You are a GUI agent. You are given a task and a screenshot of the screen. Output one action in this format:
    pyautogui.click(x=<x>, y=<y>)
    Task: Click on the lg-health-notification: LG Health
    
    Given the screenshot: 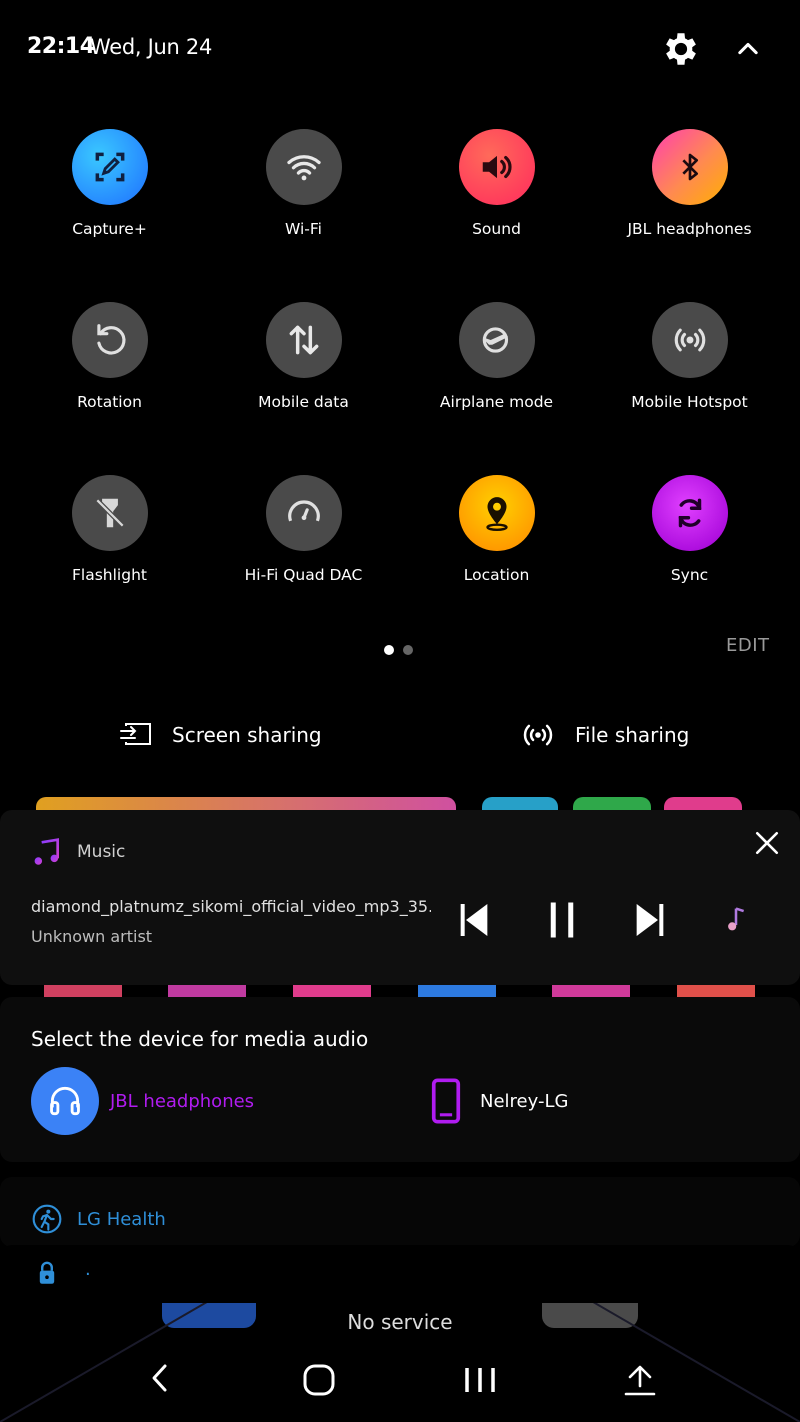 What is the action you would take?
    pyautogui.click(x=400, y=1212)
    